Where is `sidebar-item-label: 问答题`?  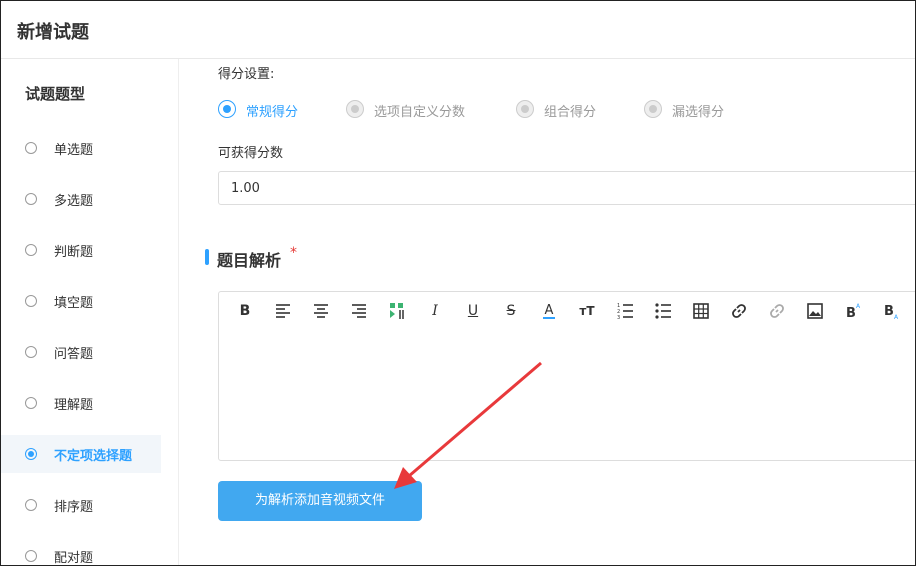
sidebar-item-label: 问答题 is located at coordinates (74, 354).